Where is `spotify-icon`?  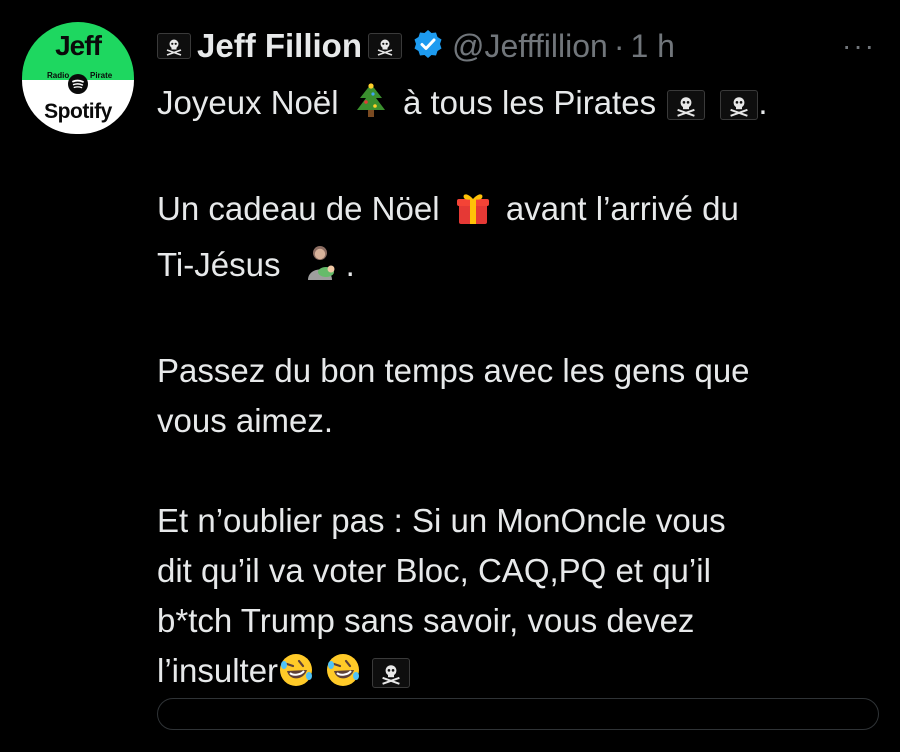 spotify-icon is located at coordinates (78, 84).